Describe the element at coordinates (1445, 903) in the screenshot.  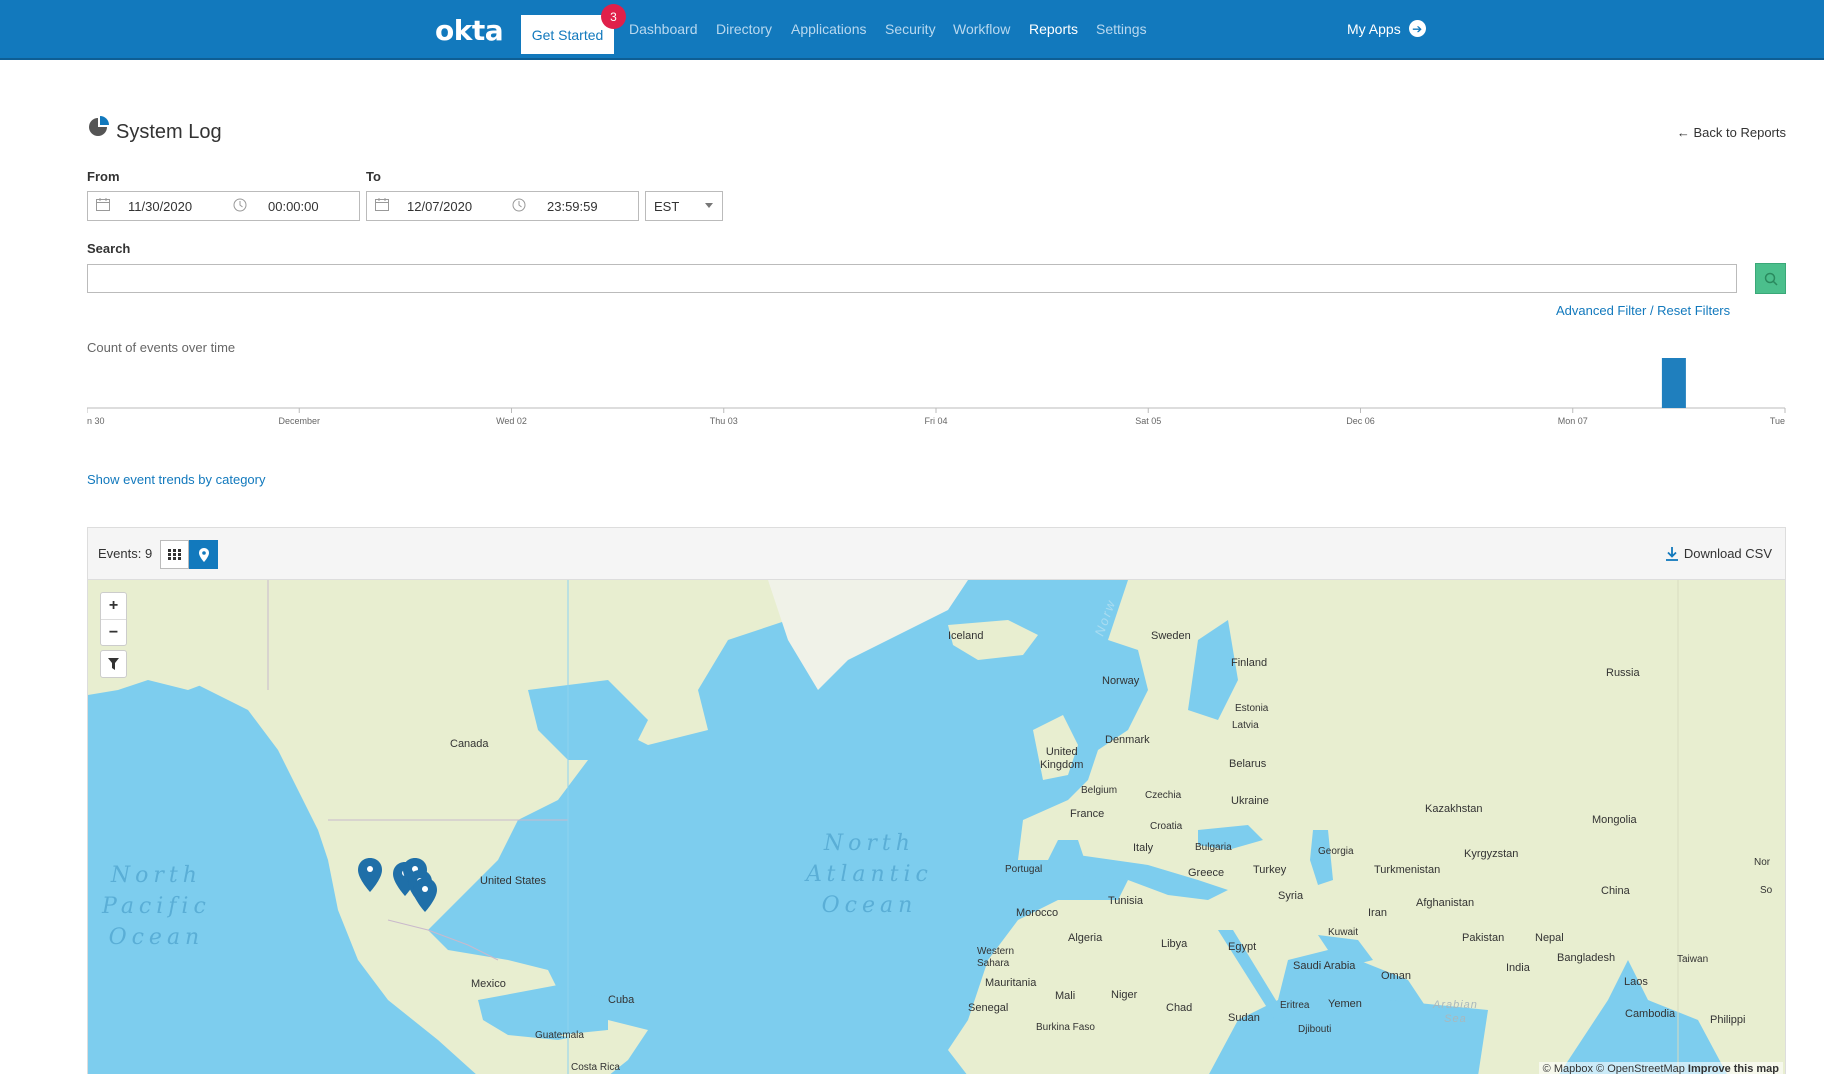
I see `map-label: Afghanistan` at that location.